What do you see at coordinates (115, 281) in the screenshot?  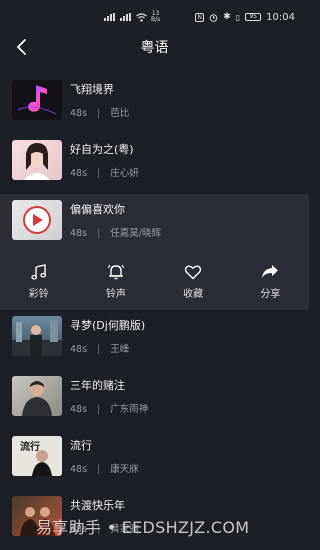 I see `ringtone-button: 铃声` at bounding box center [115, 281].